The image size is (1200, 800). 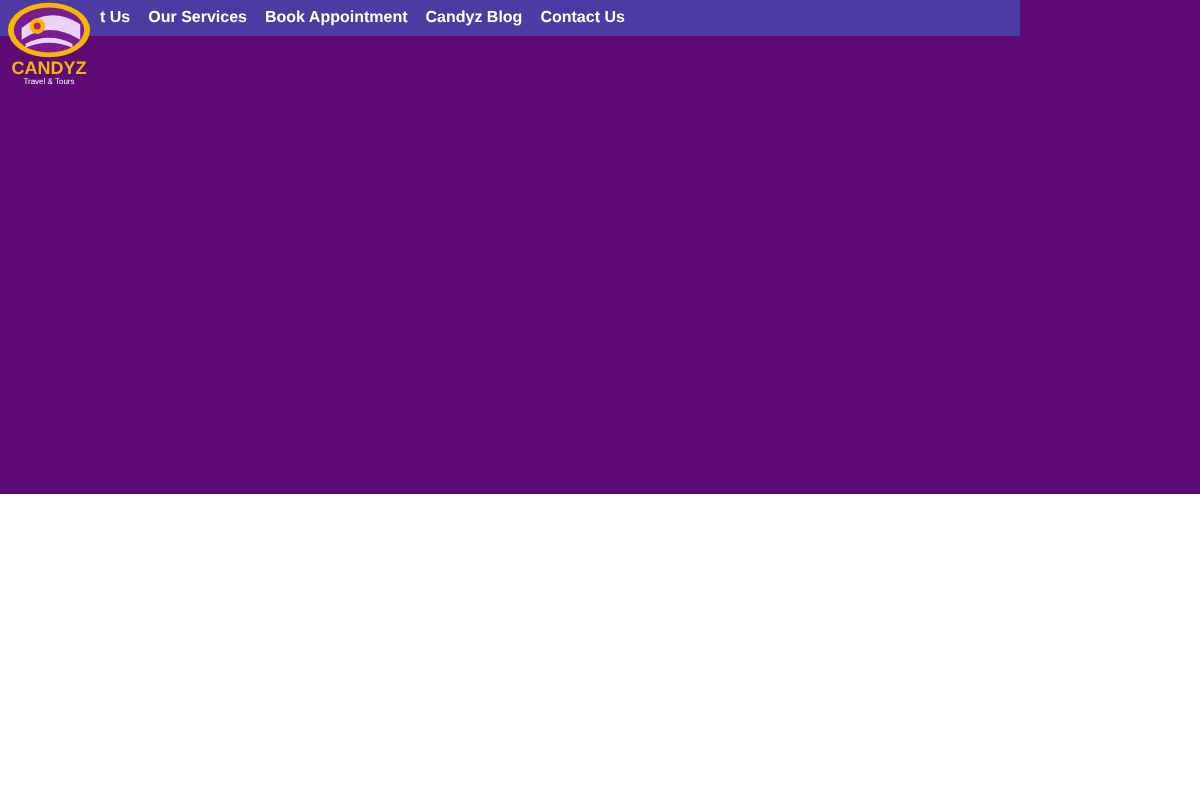 What do you see at coordinates (336, 18) in the screenshot?
I see `nav-link: Book Appointment` at bounding box center [336, 18].